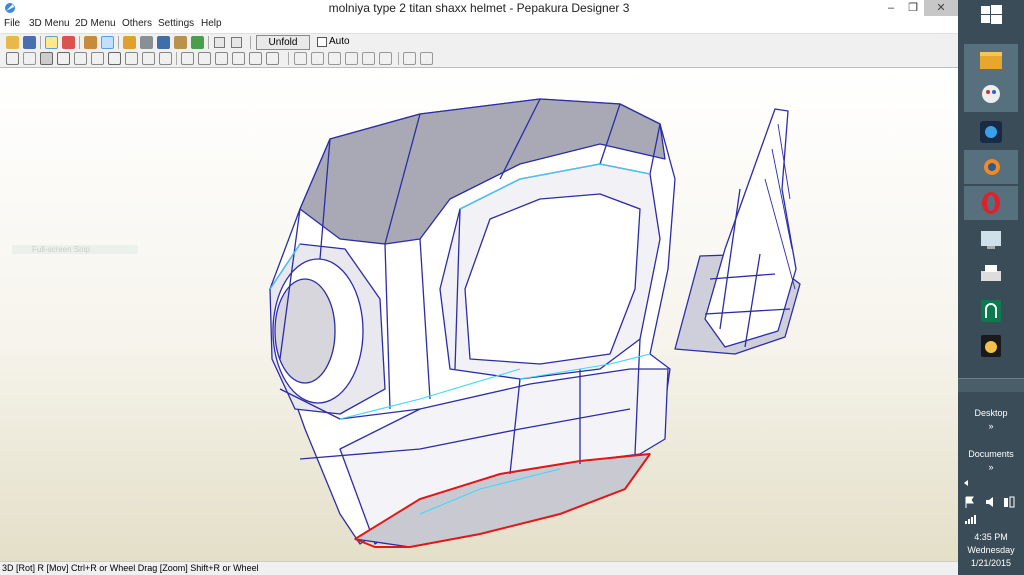 The image size is (1024, 575). What do you see at coordinates (29, 58) in the screenshot?
I see `pointer-icon` at bounding box center [29, 58].